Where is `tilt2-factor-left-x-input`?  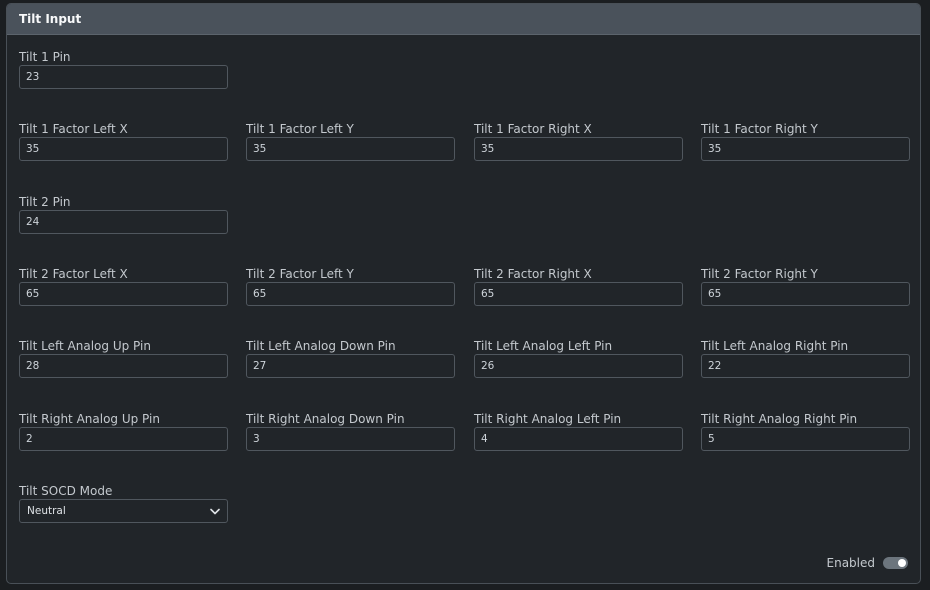
tilt2-factor-left-x-input is located at coordinates (123, 294).